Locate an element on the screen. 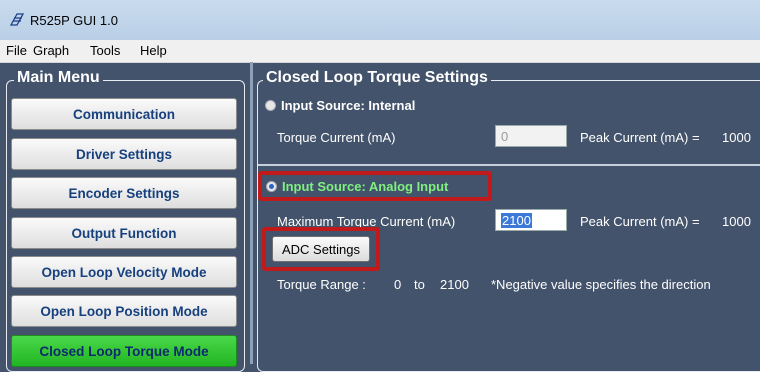 The width and height of the screenshot is (760, 372). torque-current-label: Torque Current (mA) is located at coordinates (336, 137).